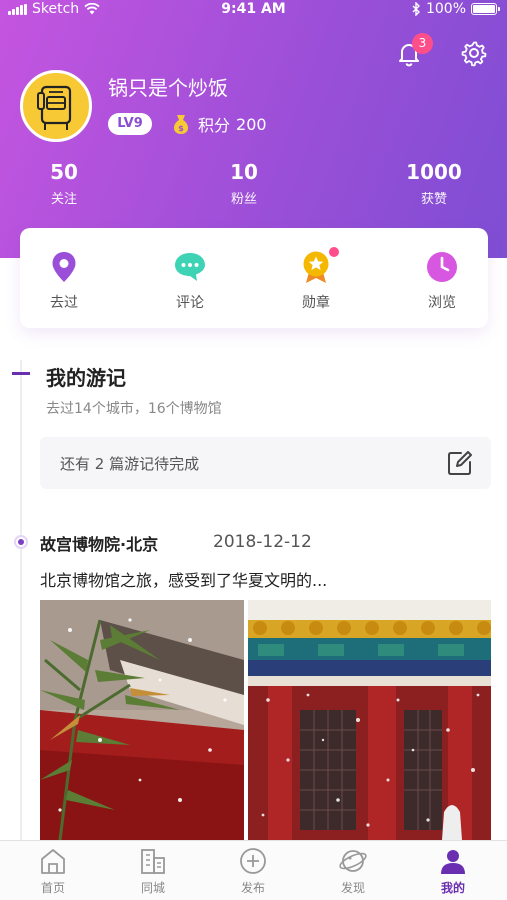 This screenshot has width=507, height=900. What do you see at coordinates (64, 303) in the screenshot?
I see `quick-nav-visited-label: 去过` at bounding box center [64, 303].